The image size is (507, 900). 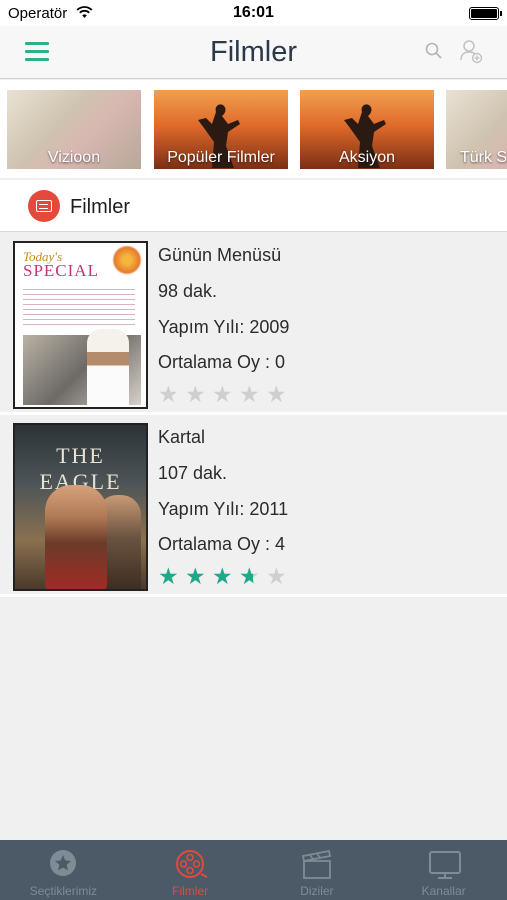 I want to click on category-label: Popüler Filmler, so click(x=221, y=157).